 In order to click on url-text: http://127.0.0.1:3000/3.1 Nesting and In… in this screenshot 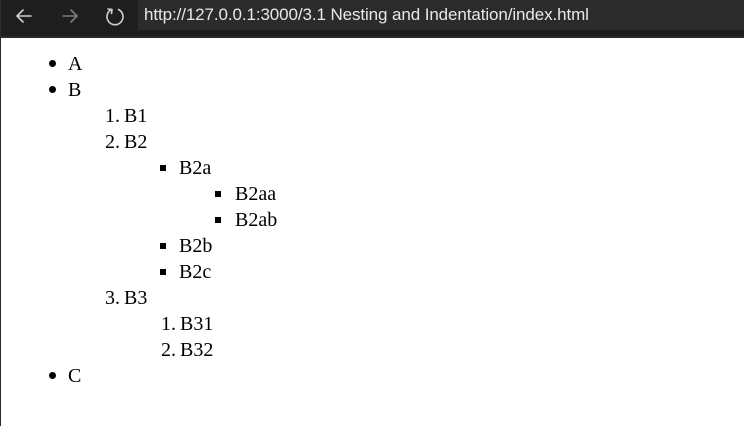, I will do `click(366, 14)`.